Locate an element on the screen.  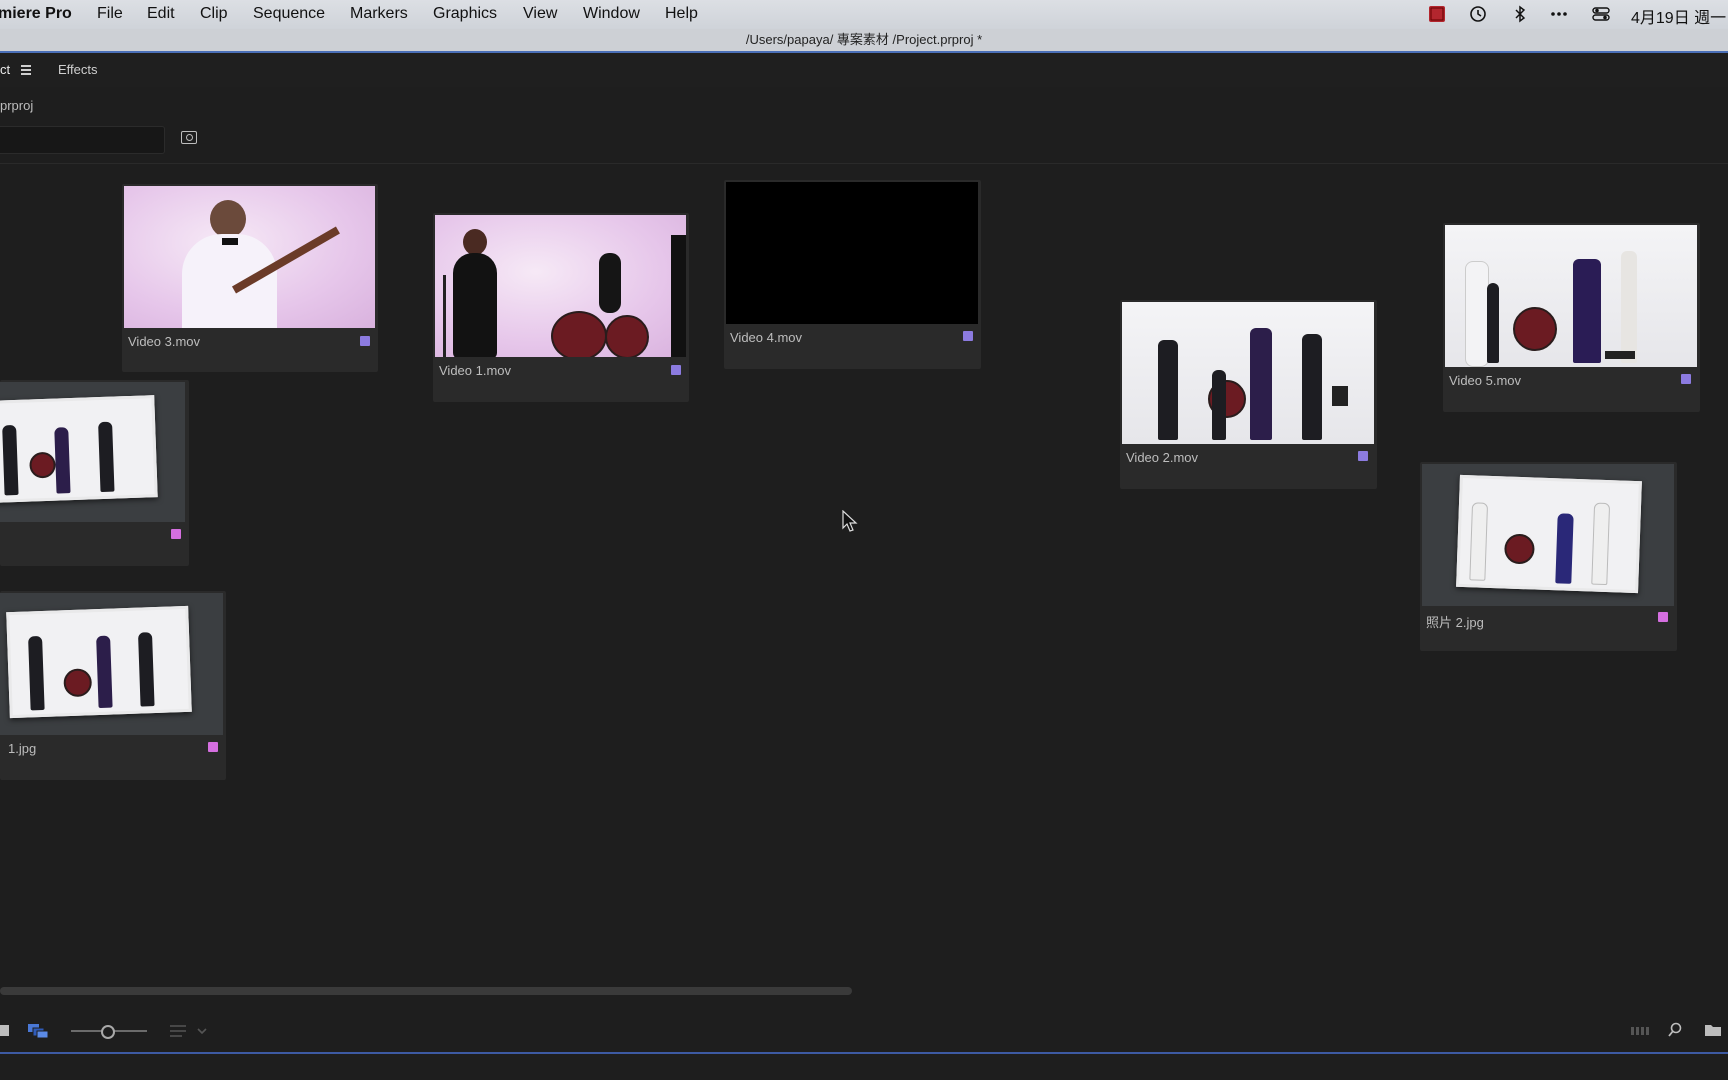
app-name: miere Pro is located at coordinates (36, 14).